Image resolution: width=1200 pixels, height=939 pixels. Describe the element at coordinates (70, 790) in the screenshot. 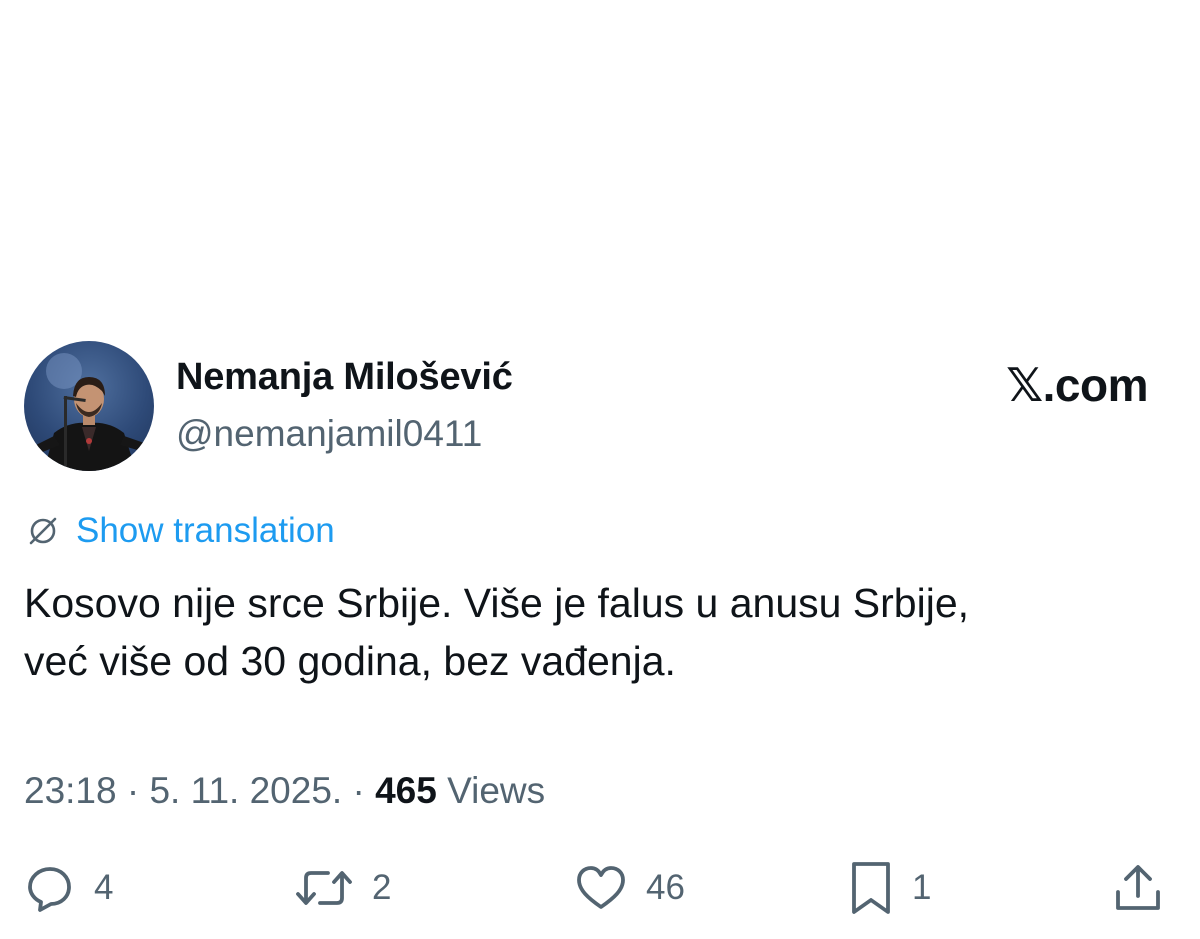

I see `tweet-time: 23:18` at that location.